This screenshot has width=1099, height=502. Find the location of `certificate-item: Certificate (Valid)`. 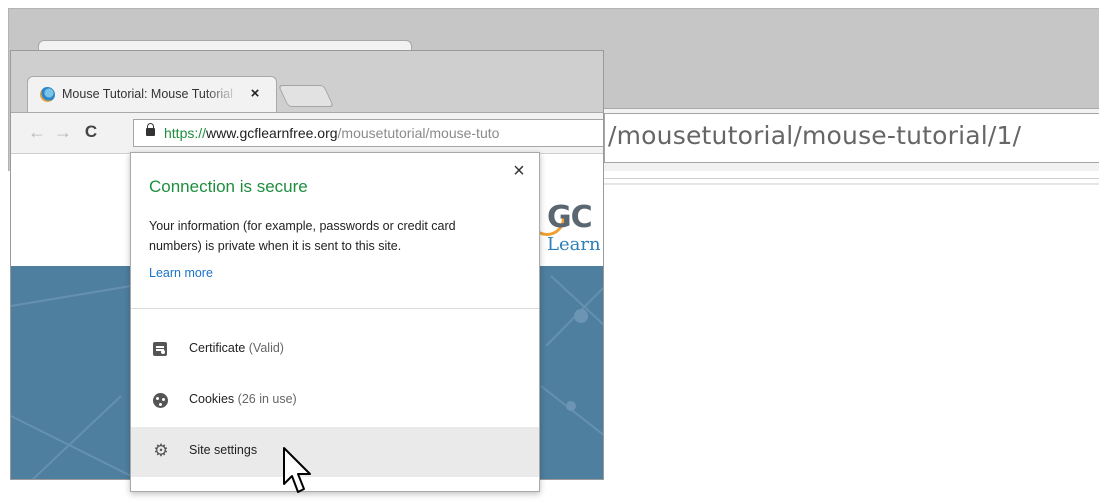

certificate-item: Certificate (Valid) is located at coordinates (335, 350).